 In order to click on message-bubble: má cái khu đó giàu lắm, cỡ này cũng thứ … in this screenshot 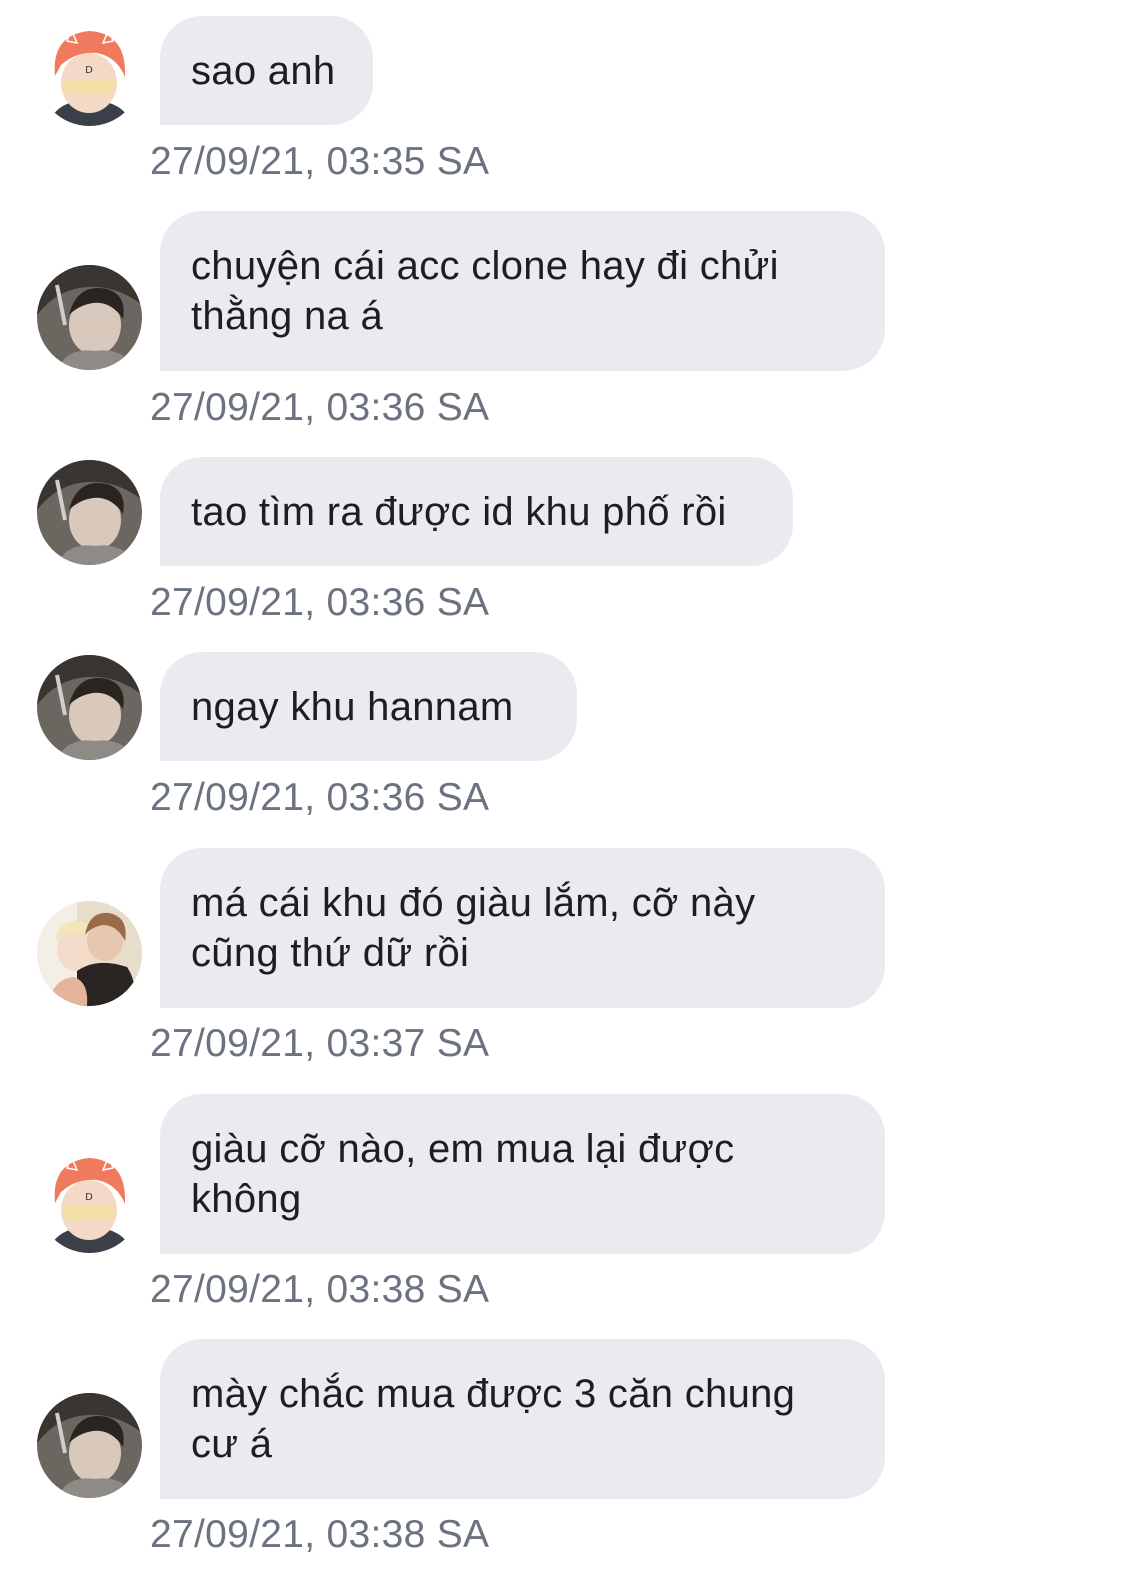, I will do `click(522, 928)`.